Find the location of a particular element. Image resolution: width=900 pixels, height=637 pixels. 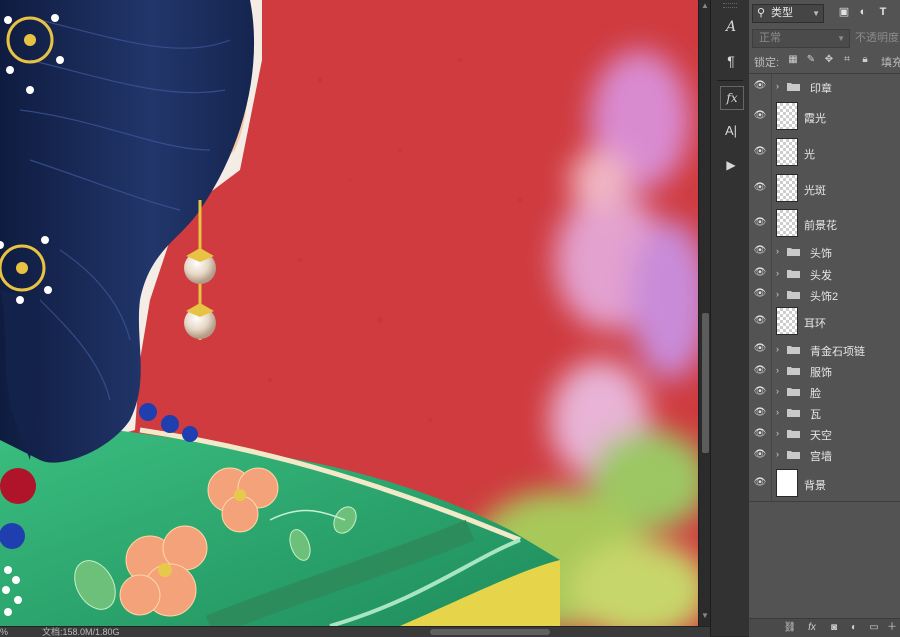

layer-row: 👁︎ › 头发 is located at coordinates (824, 273).